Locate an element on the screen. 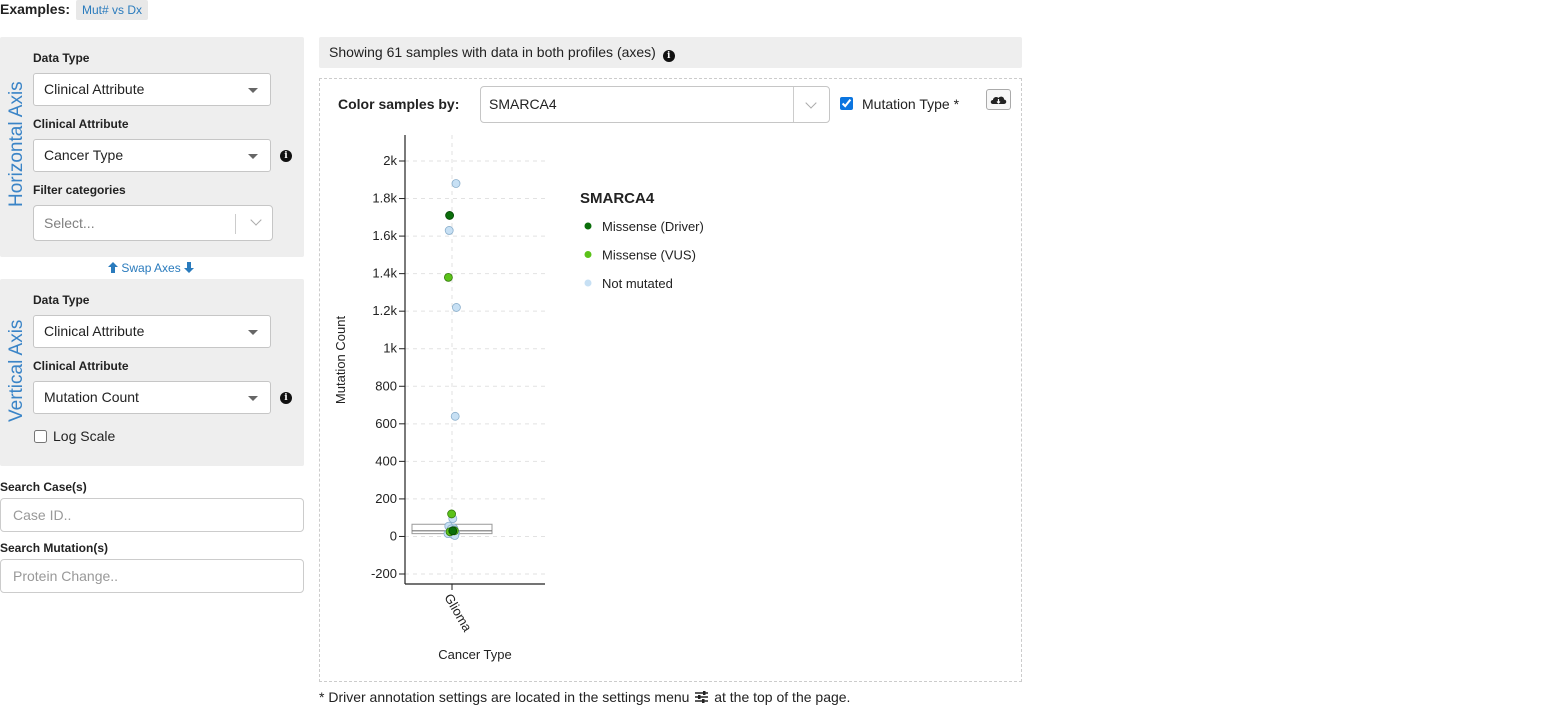 The width and height of the screenshot is (1545, 707). y-tick-label: 1.8k is located at coordinates (384, 198).